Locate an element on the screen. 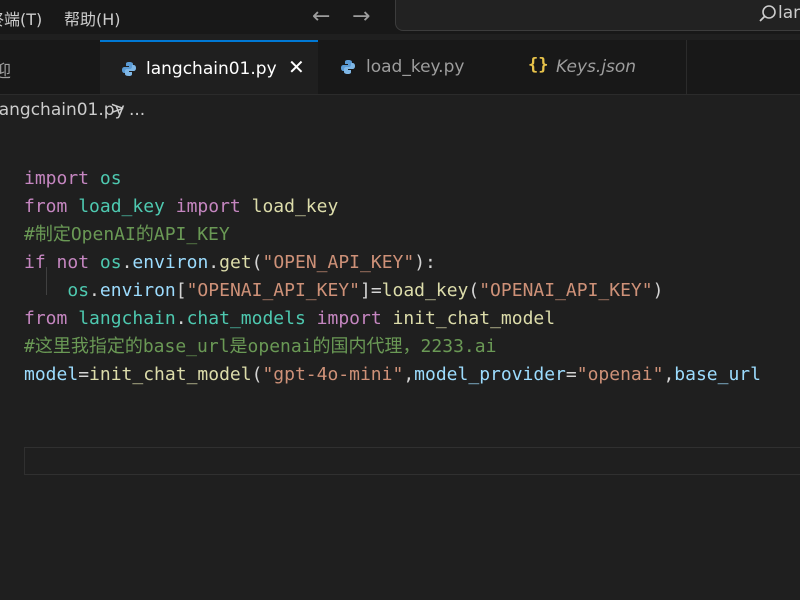 This screenshot has height=600, width=800. current-line-highlight is located at coordinates (412, 461).